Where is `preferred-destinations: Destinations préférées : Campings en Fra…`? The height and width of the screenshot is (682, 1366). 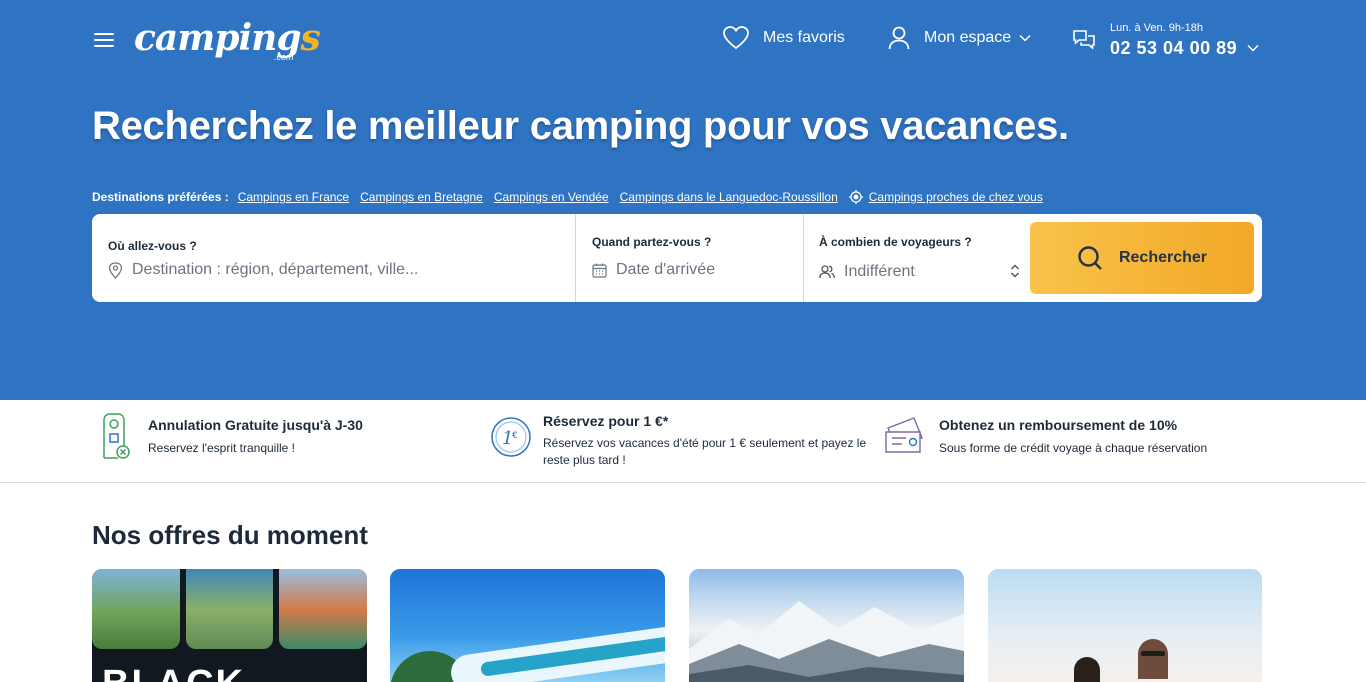
preferred-destinations: Destinations préférées : Campings en Fra… is located at coordinates (573, 197).